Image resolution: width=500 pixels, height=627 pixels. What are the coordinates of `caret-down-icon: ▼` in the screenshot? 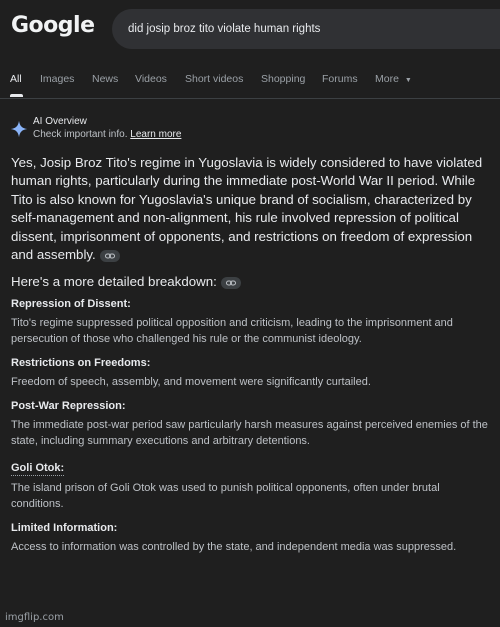 It's located at (408, 80).